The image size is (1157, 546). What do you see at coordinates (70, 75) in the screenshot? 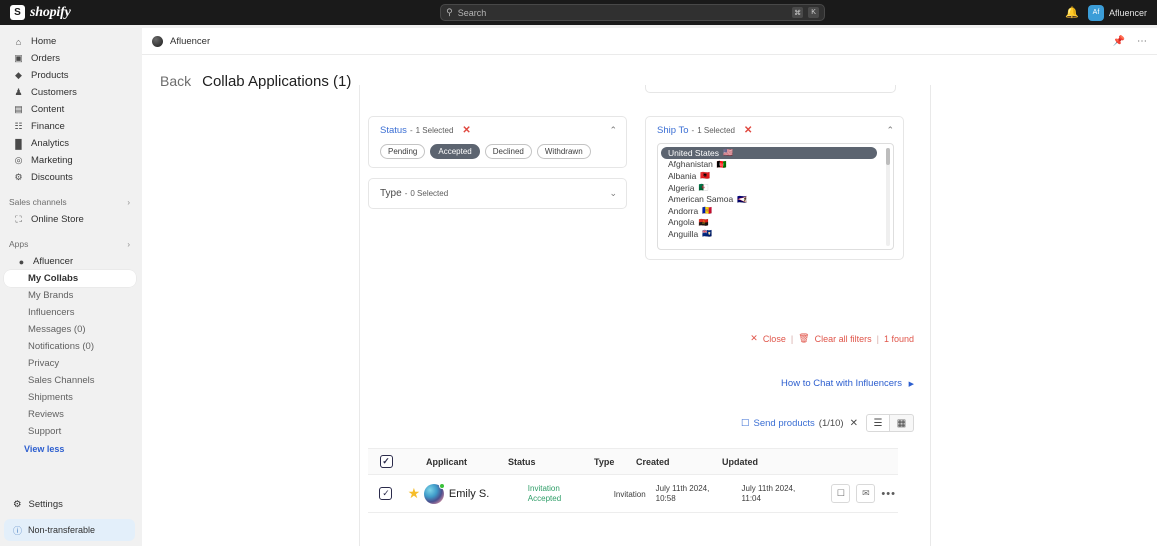
I see `sidebar-item-products: ◆ Products` at bounding box center [70, 75].